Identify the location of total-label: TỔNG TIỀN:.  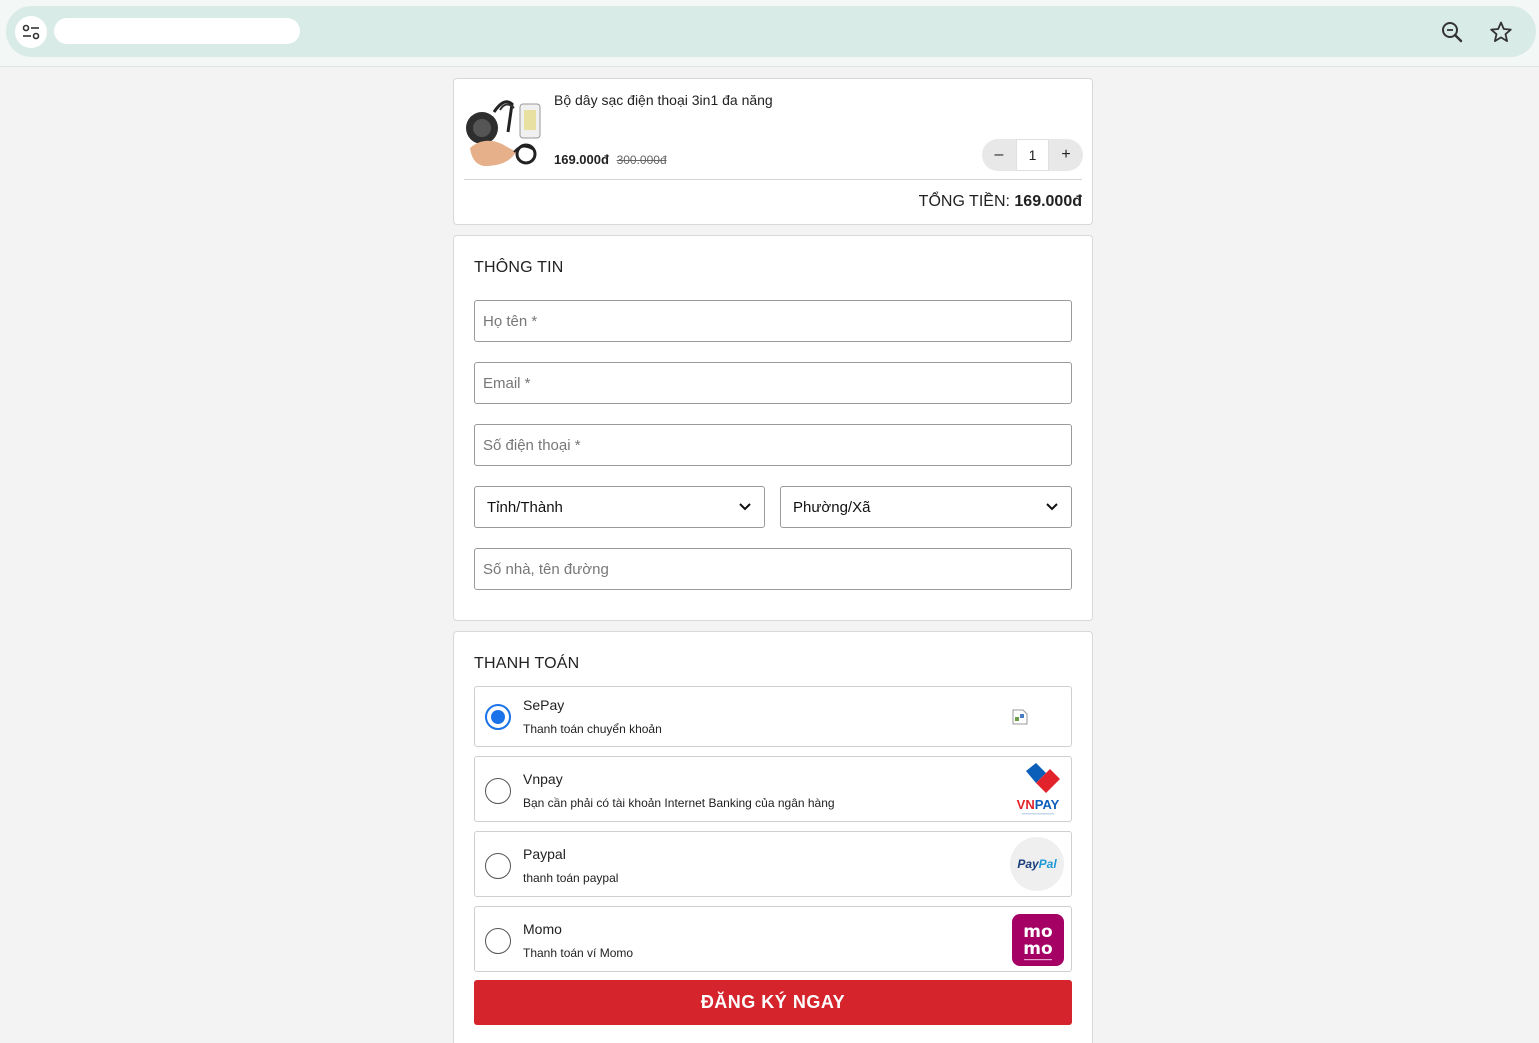
(964, 201).